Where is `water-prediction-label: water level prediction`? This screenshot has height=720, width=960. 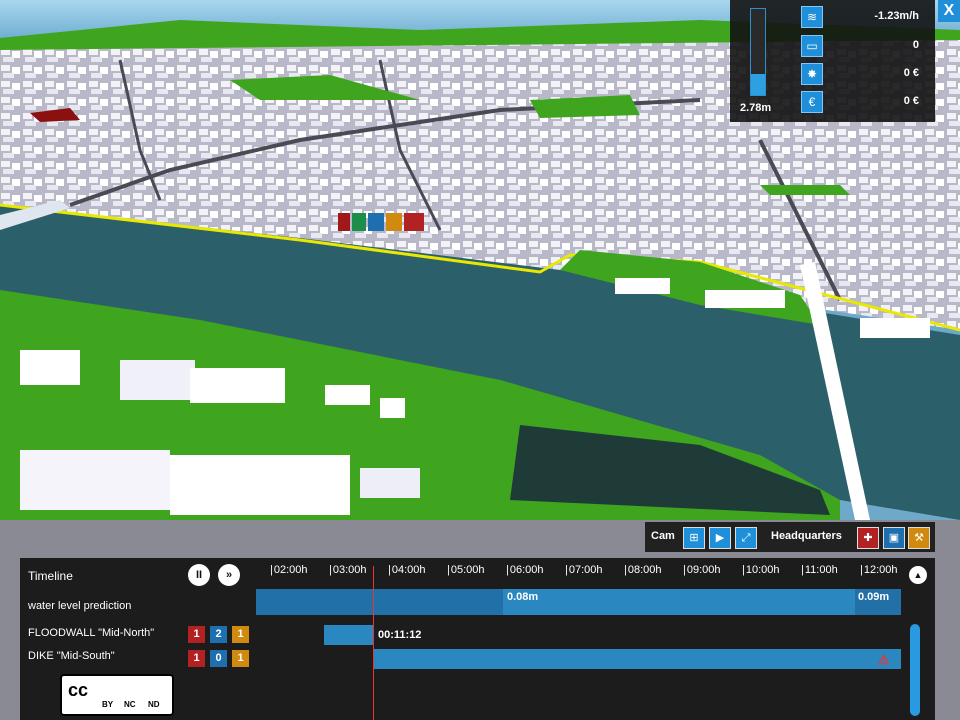 water-prediction-label: water level prediction is located at coordinates (80, 606).